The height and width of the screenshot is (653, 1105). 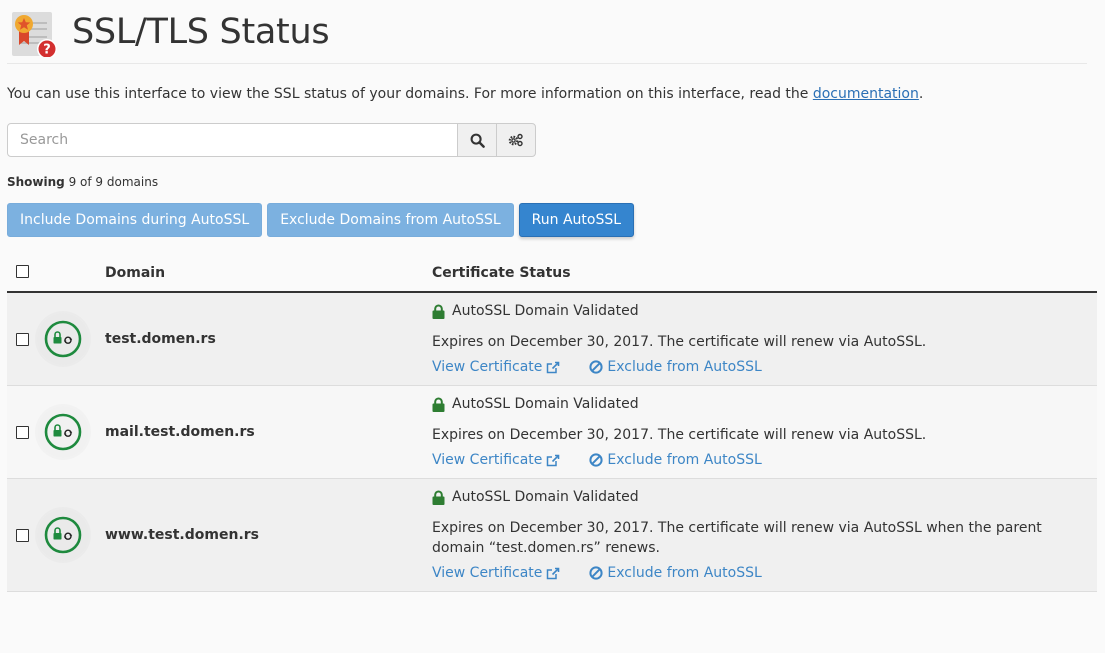 What do you see at coordinates (866, 94) in the screenshot?
I see `documentation-link: documentation` at bounding box center [866, 94].